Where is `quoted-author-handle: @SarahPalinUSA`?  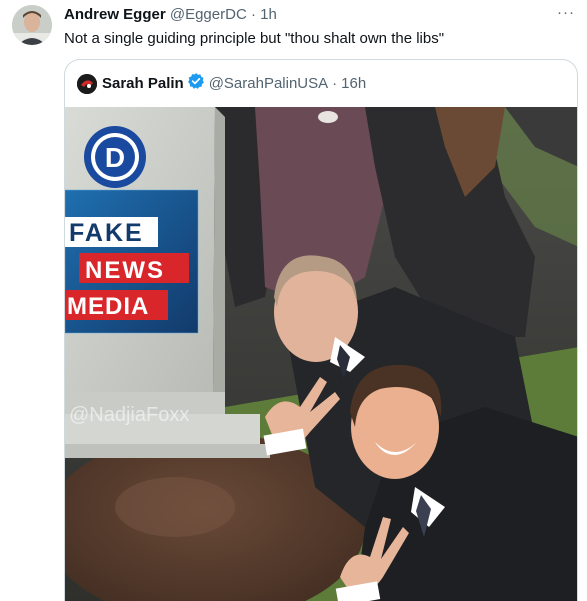 quoted-author-handle: @SarahPalinUSA is located at coordinates (268, 84).